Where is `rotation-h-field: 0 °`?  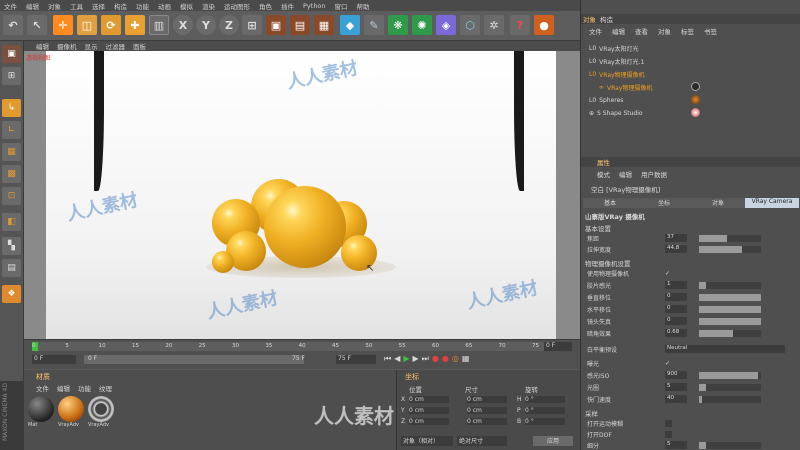 rotation-h-field: 0 ° is located at coordinates (545, 399).